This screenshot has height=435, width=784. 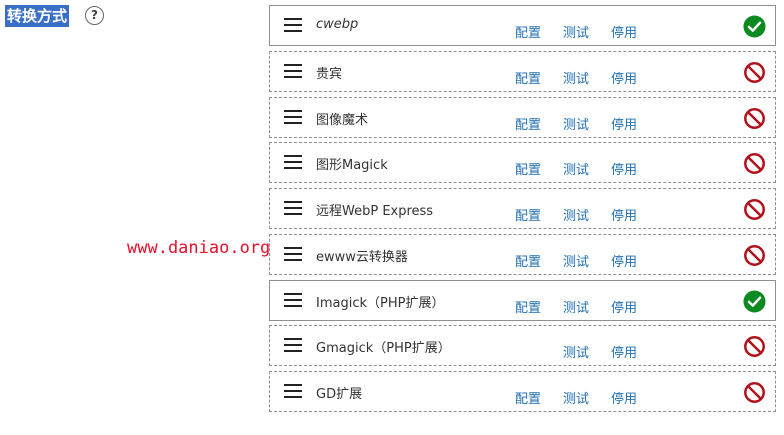 I want to click on converter-row: cwebp 配置 测试 停用, so click(x=522, y=25).